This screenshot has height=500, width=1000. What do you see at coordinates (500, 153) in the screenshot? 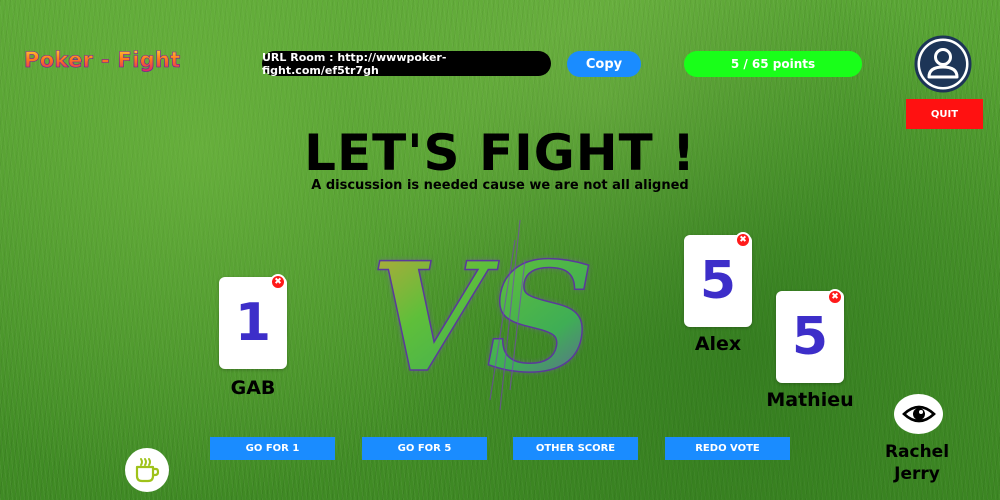
I see `page-title: LET'S FIGHT !` at bounding box center [500, 153].